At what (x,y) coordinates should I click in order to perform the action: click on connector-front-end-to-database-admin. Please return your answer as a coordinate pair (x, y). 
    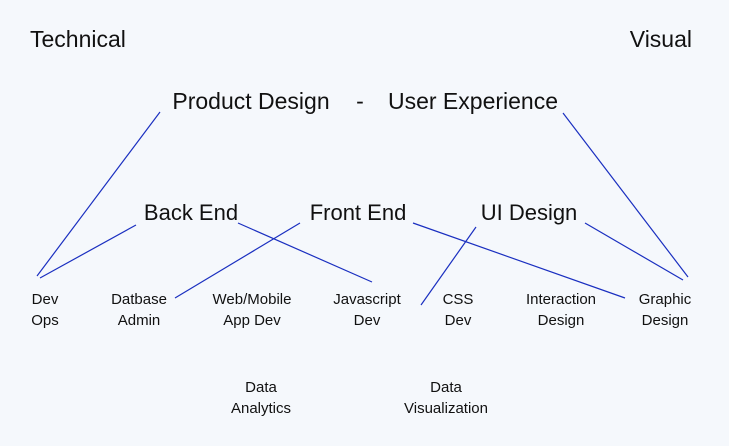
    Looking at the image, I should click on (237, 260).